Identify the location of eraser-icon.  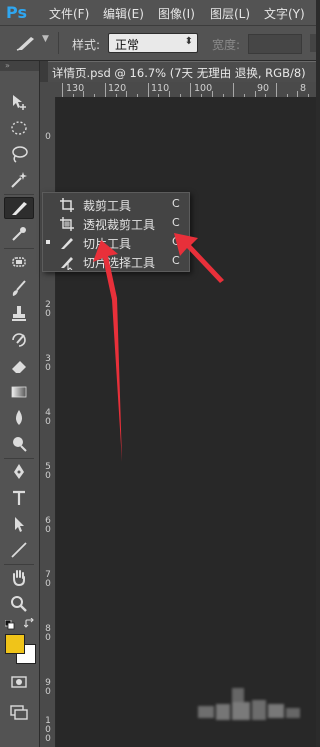
(19, 367).